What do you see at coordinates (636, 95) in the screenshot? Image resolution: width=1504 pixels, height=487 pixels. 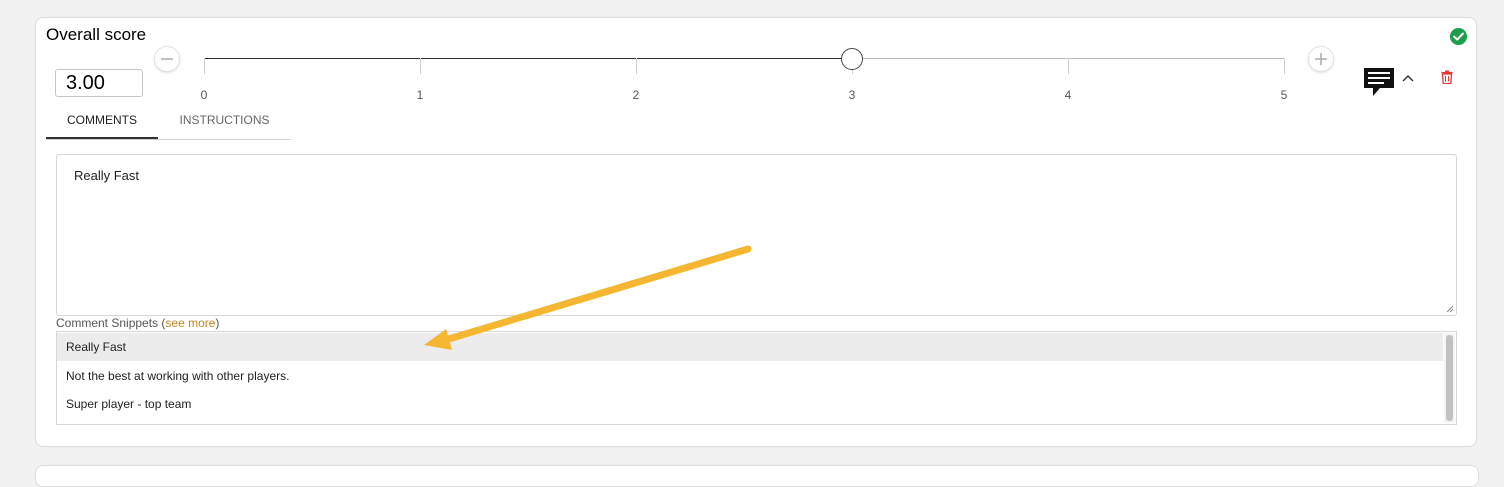 I see `slider-tick-label: 2` at bounding box center [636, 95].